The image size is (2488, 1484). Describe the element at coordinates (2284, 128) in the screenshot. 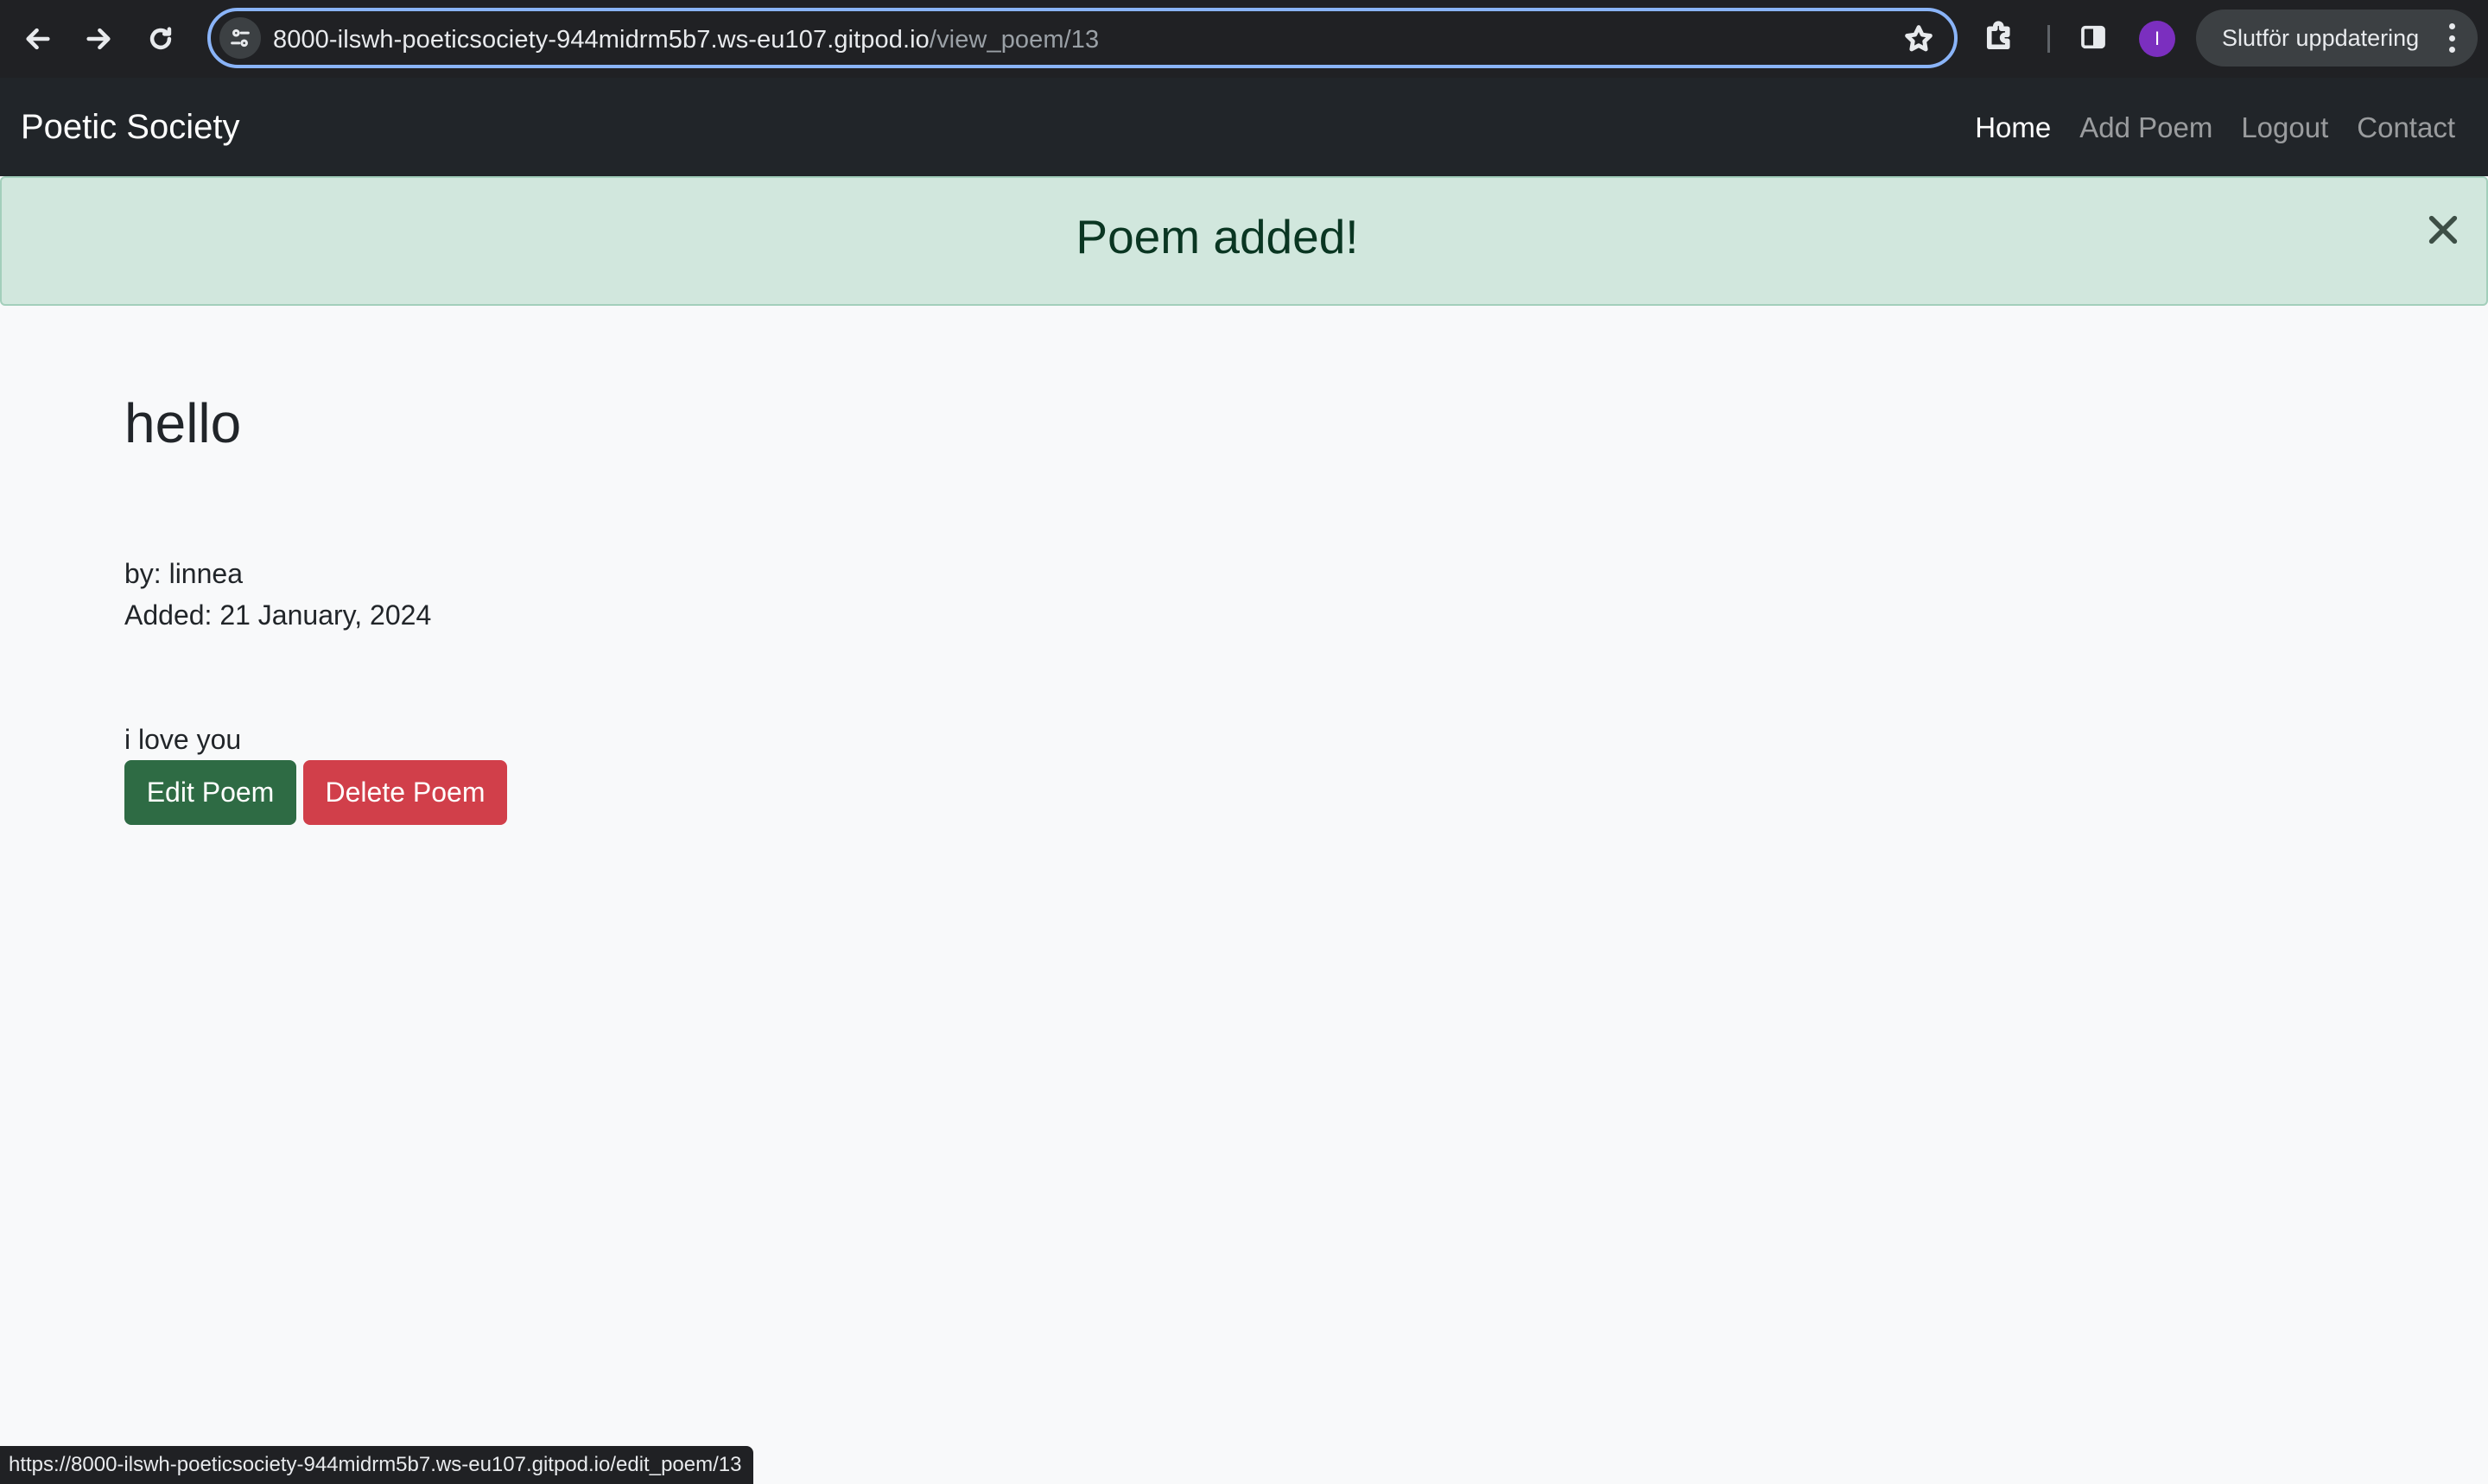

I see `nav-link-logout: Logout` at that location.